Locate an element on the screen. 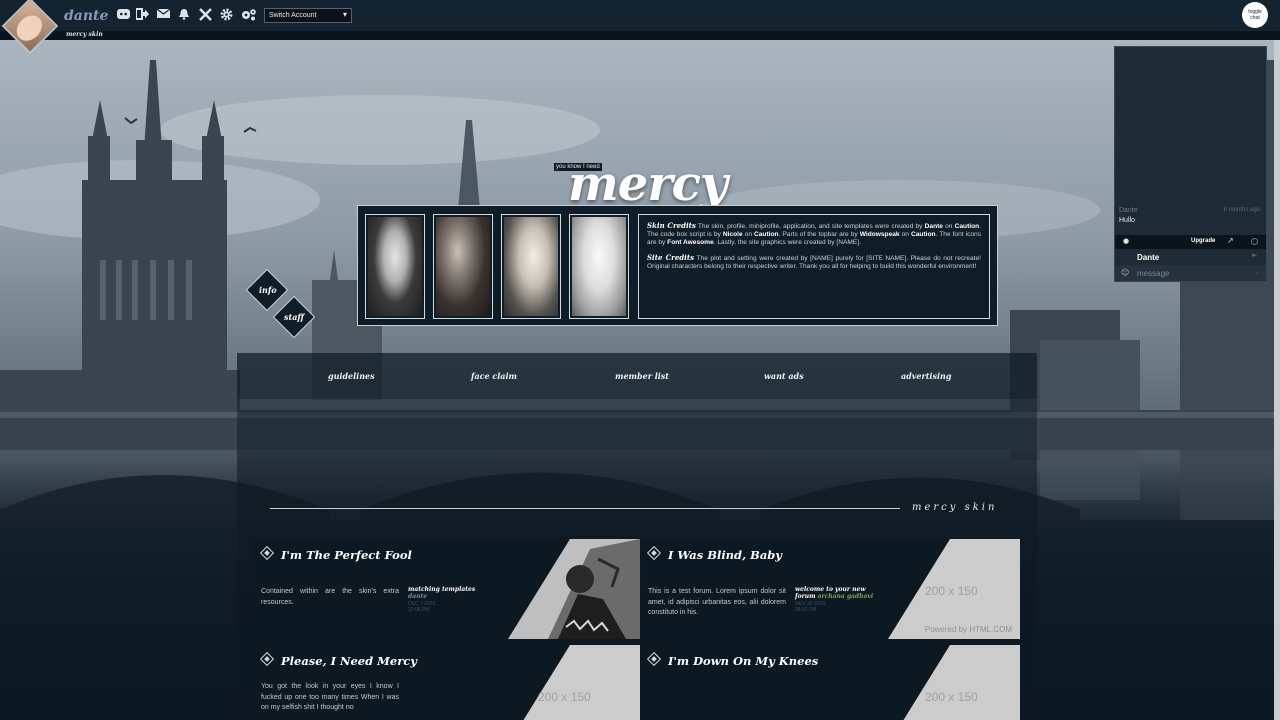 The width and height of the screenshot is (1280, 720). portrait-4-image is located at coordinates (599, 266).